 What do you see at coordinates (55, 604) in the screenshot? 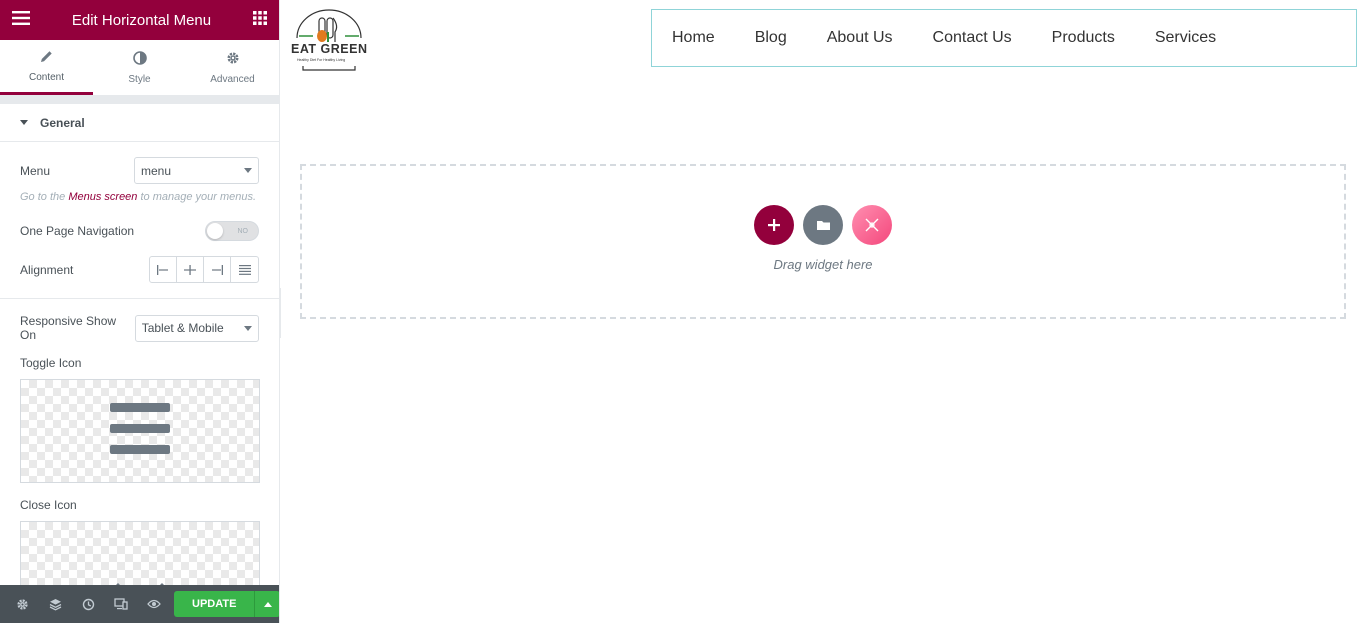
I see `layers-icon` at bounding box center [55, 604].